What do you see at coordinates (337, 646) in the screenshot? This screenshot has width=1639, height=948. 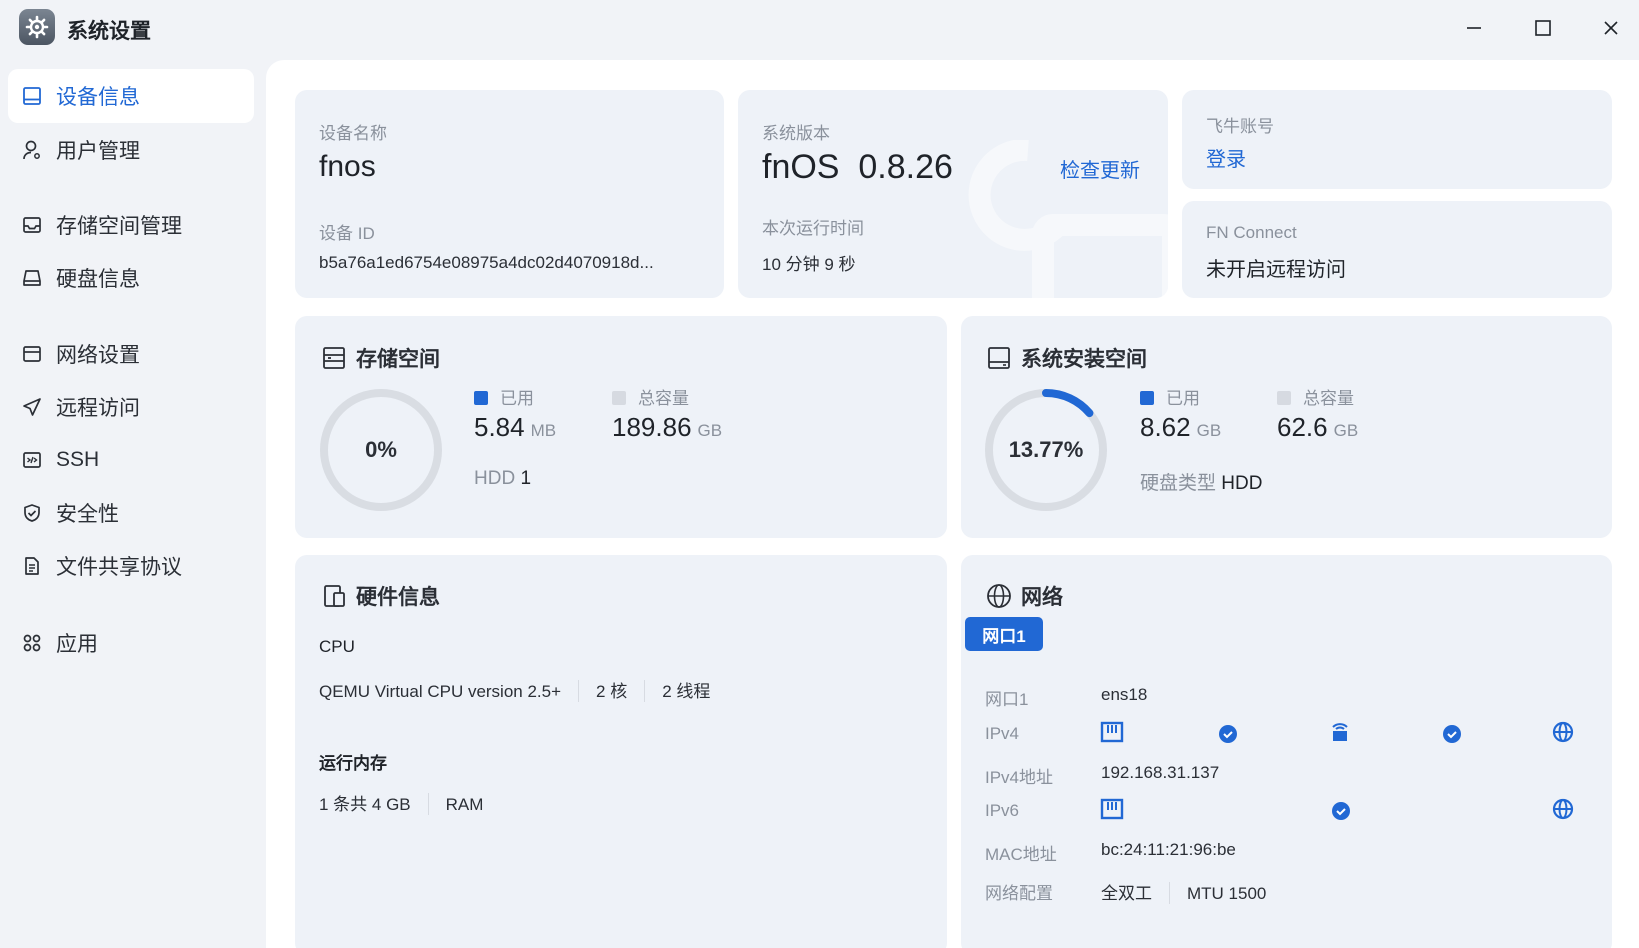 I see `cpu-label: CPU` at bounding box center [337, 646].